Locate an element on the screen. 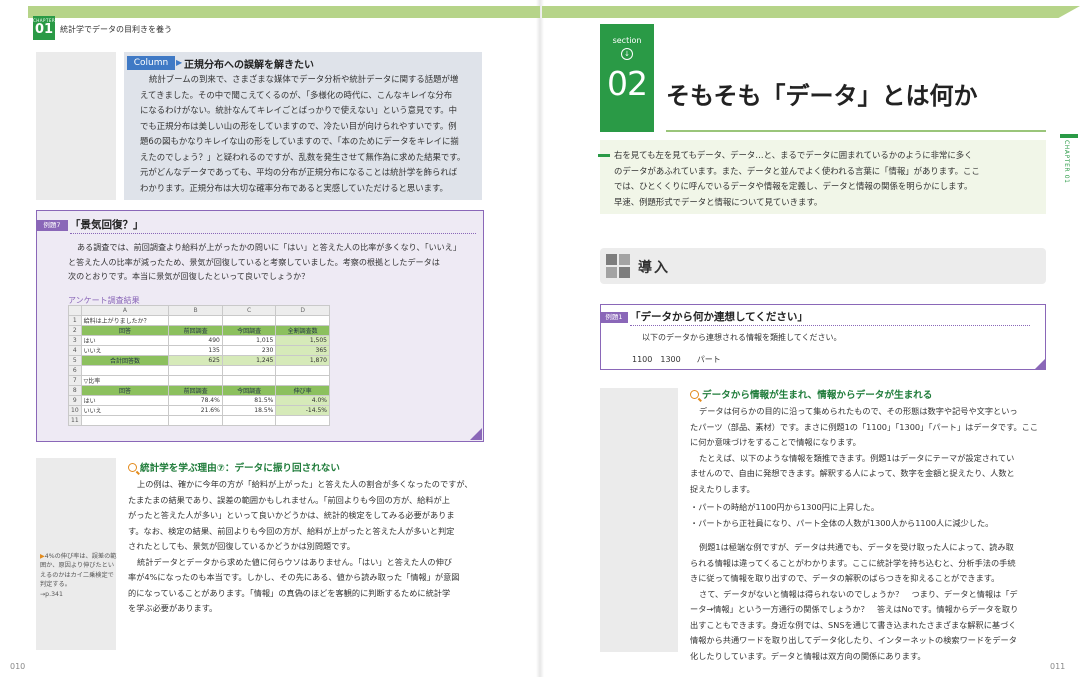  reason-line: を学ぶ必要があります。 is located at coordinates (173, 608).